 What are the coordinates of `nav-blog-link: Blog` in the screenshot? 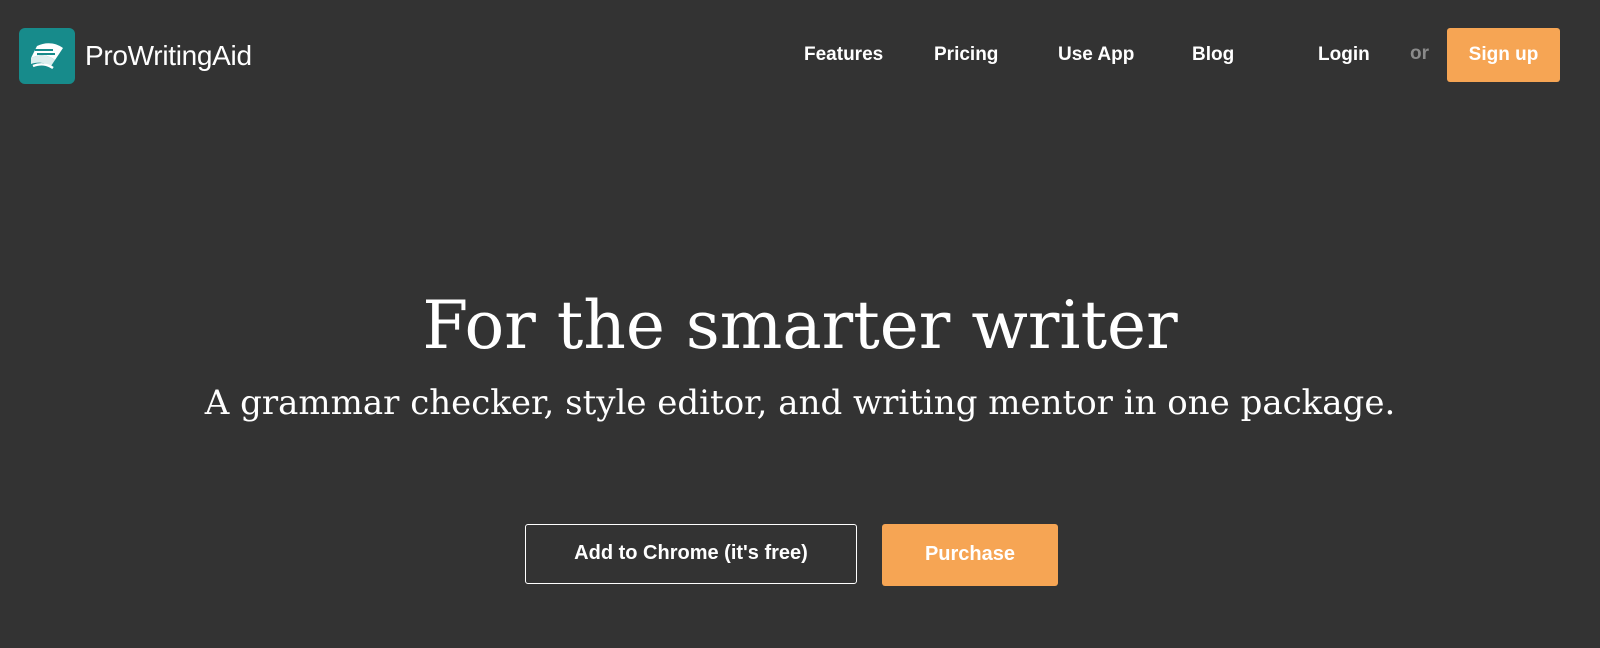 It's located at (1213, 55).